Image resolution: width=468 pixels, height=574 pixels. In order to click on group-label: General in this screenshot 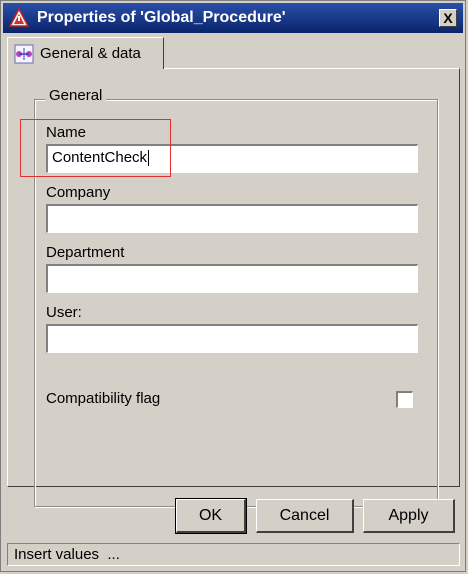, I will do `click(76, 95)`.